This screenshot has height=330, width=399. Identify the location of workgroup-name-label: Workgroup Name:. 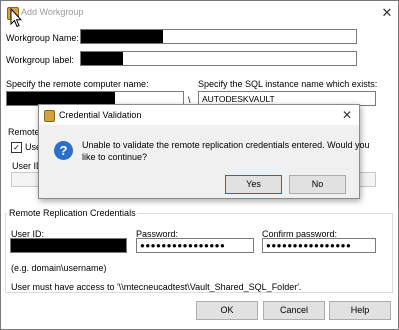
(42, 38).